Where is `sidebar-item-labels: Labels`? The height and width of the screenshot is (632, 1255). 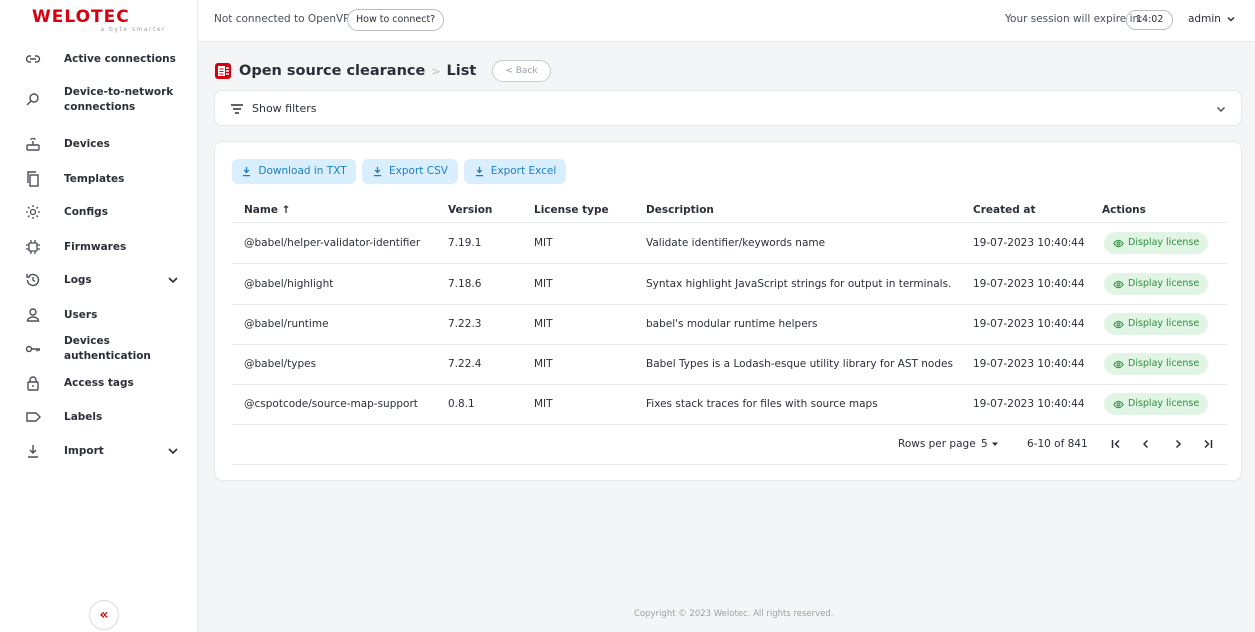
sidebar-item-labels: Labels is located at coordinates (99, 417).